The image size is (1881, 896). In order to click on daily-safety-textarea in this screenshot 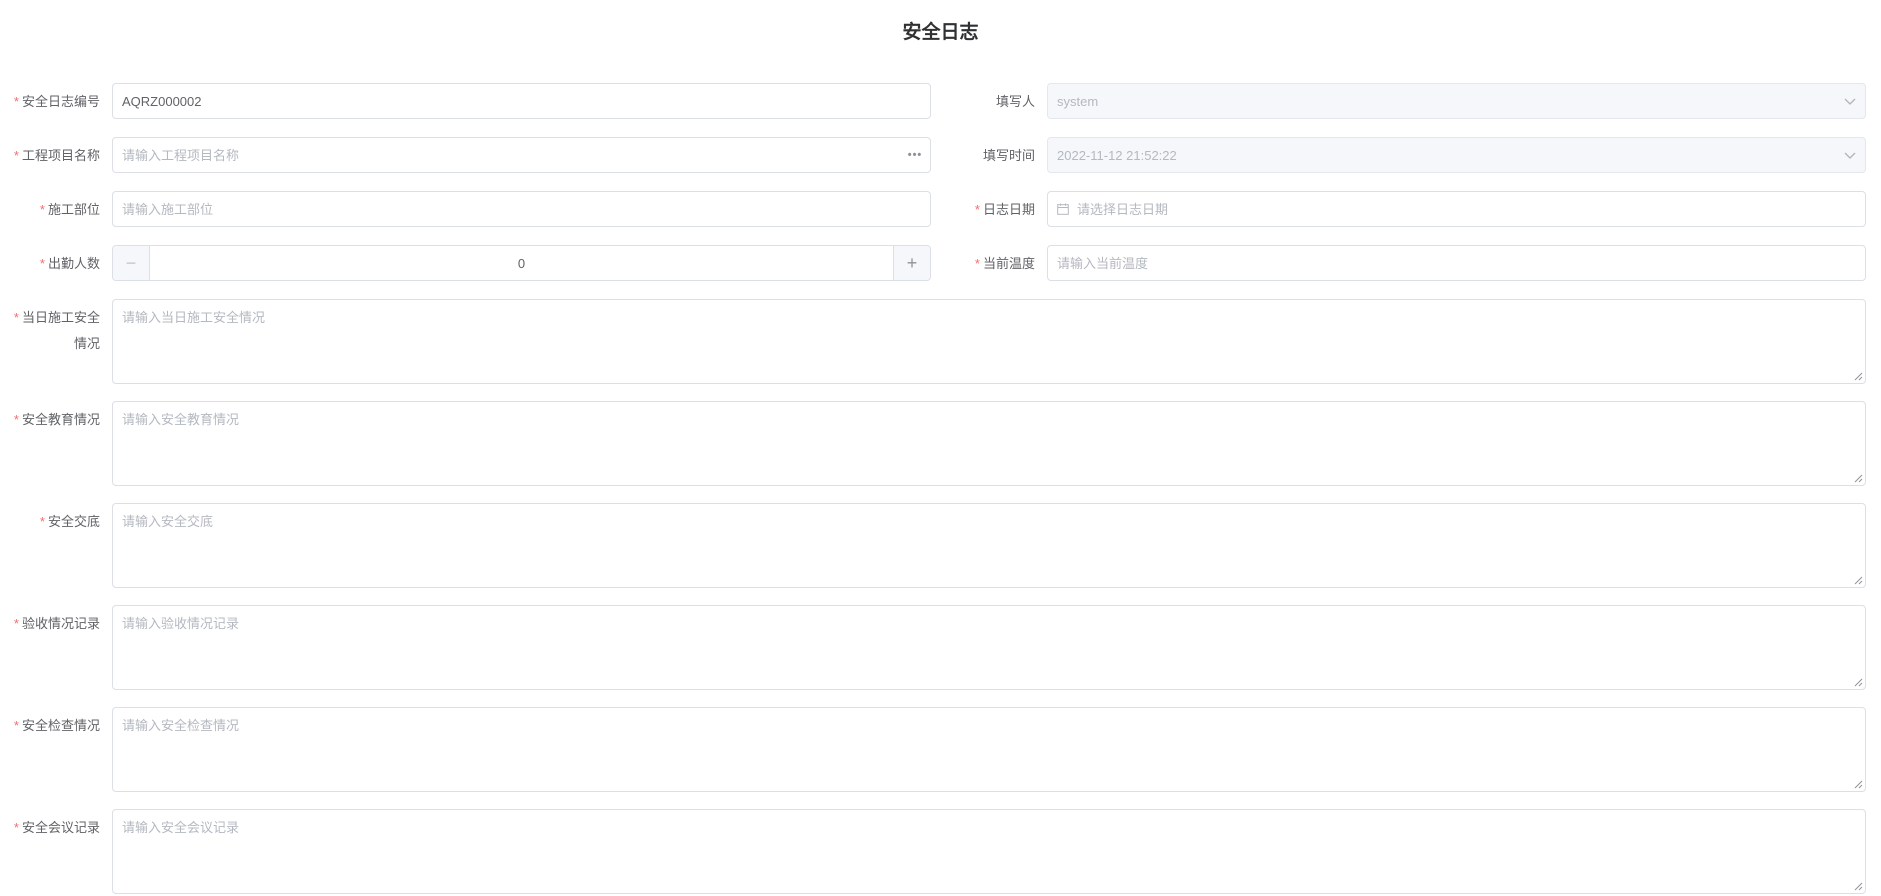, I will do `click(989, 341)`.